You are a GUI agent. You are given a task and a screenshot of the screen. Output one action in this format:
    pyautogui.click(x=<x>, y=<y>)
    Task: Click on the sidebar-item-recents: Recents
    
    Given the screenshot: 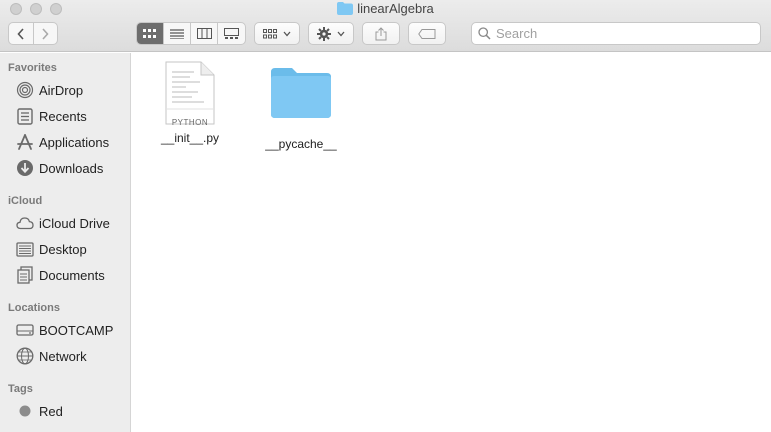 What is the action you would take?
    pyautogui.click(x=51, y=116)
    